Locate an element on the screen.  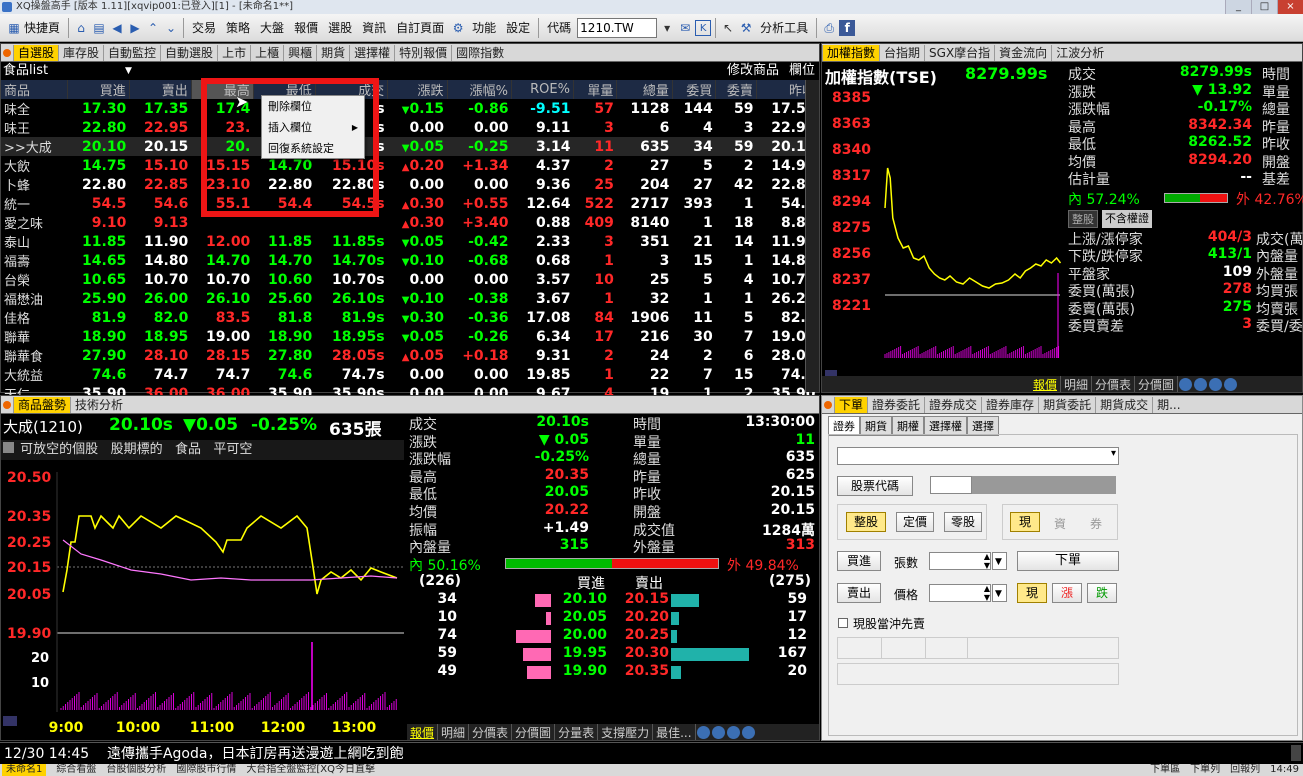
subtab-stock: 證券 is located at coordinates (844, 426).